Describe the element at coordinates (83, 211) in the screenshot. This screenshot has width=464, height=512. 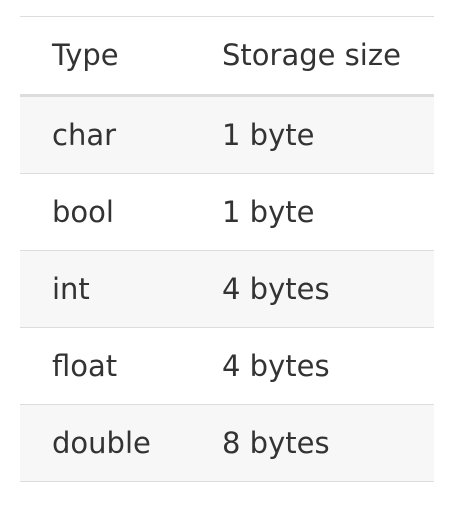
I see `table-cell-type: bool` at that location.